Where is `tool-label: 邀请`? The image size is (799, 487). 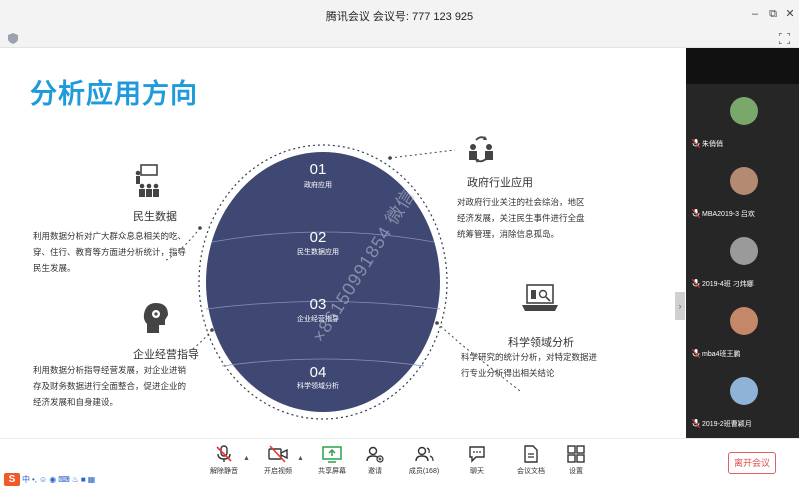
tool-label: 邀请 is located at coordinates (375, 471).